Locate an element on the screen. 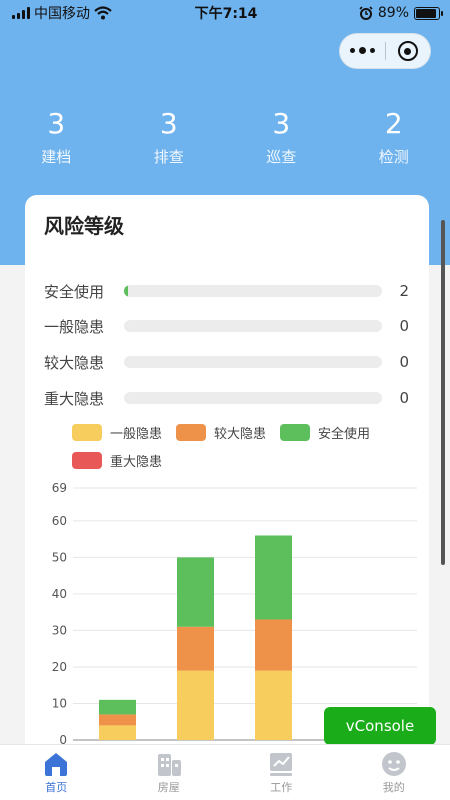  status-time: 下午7:14 is located at coordinates (226, 14).